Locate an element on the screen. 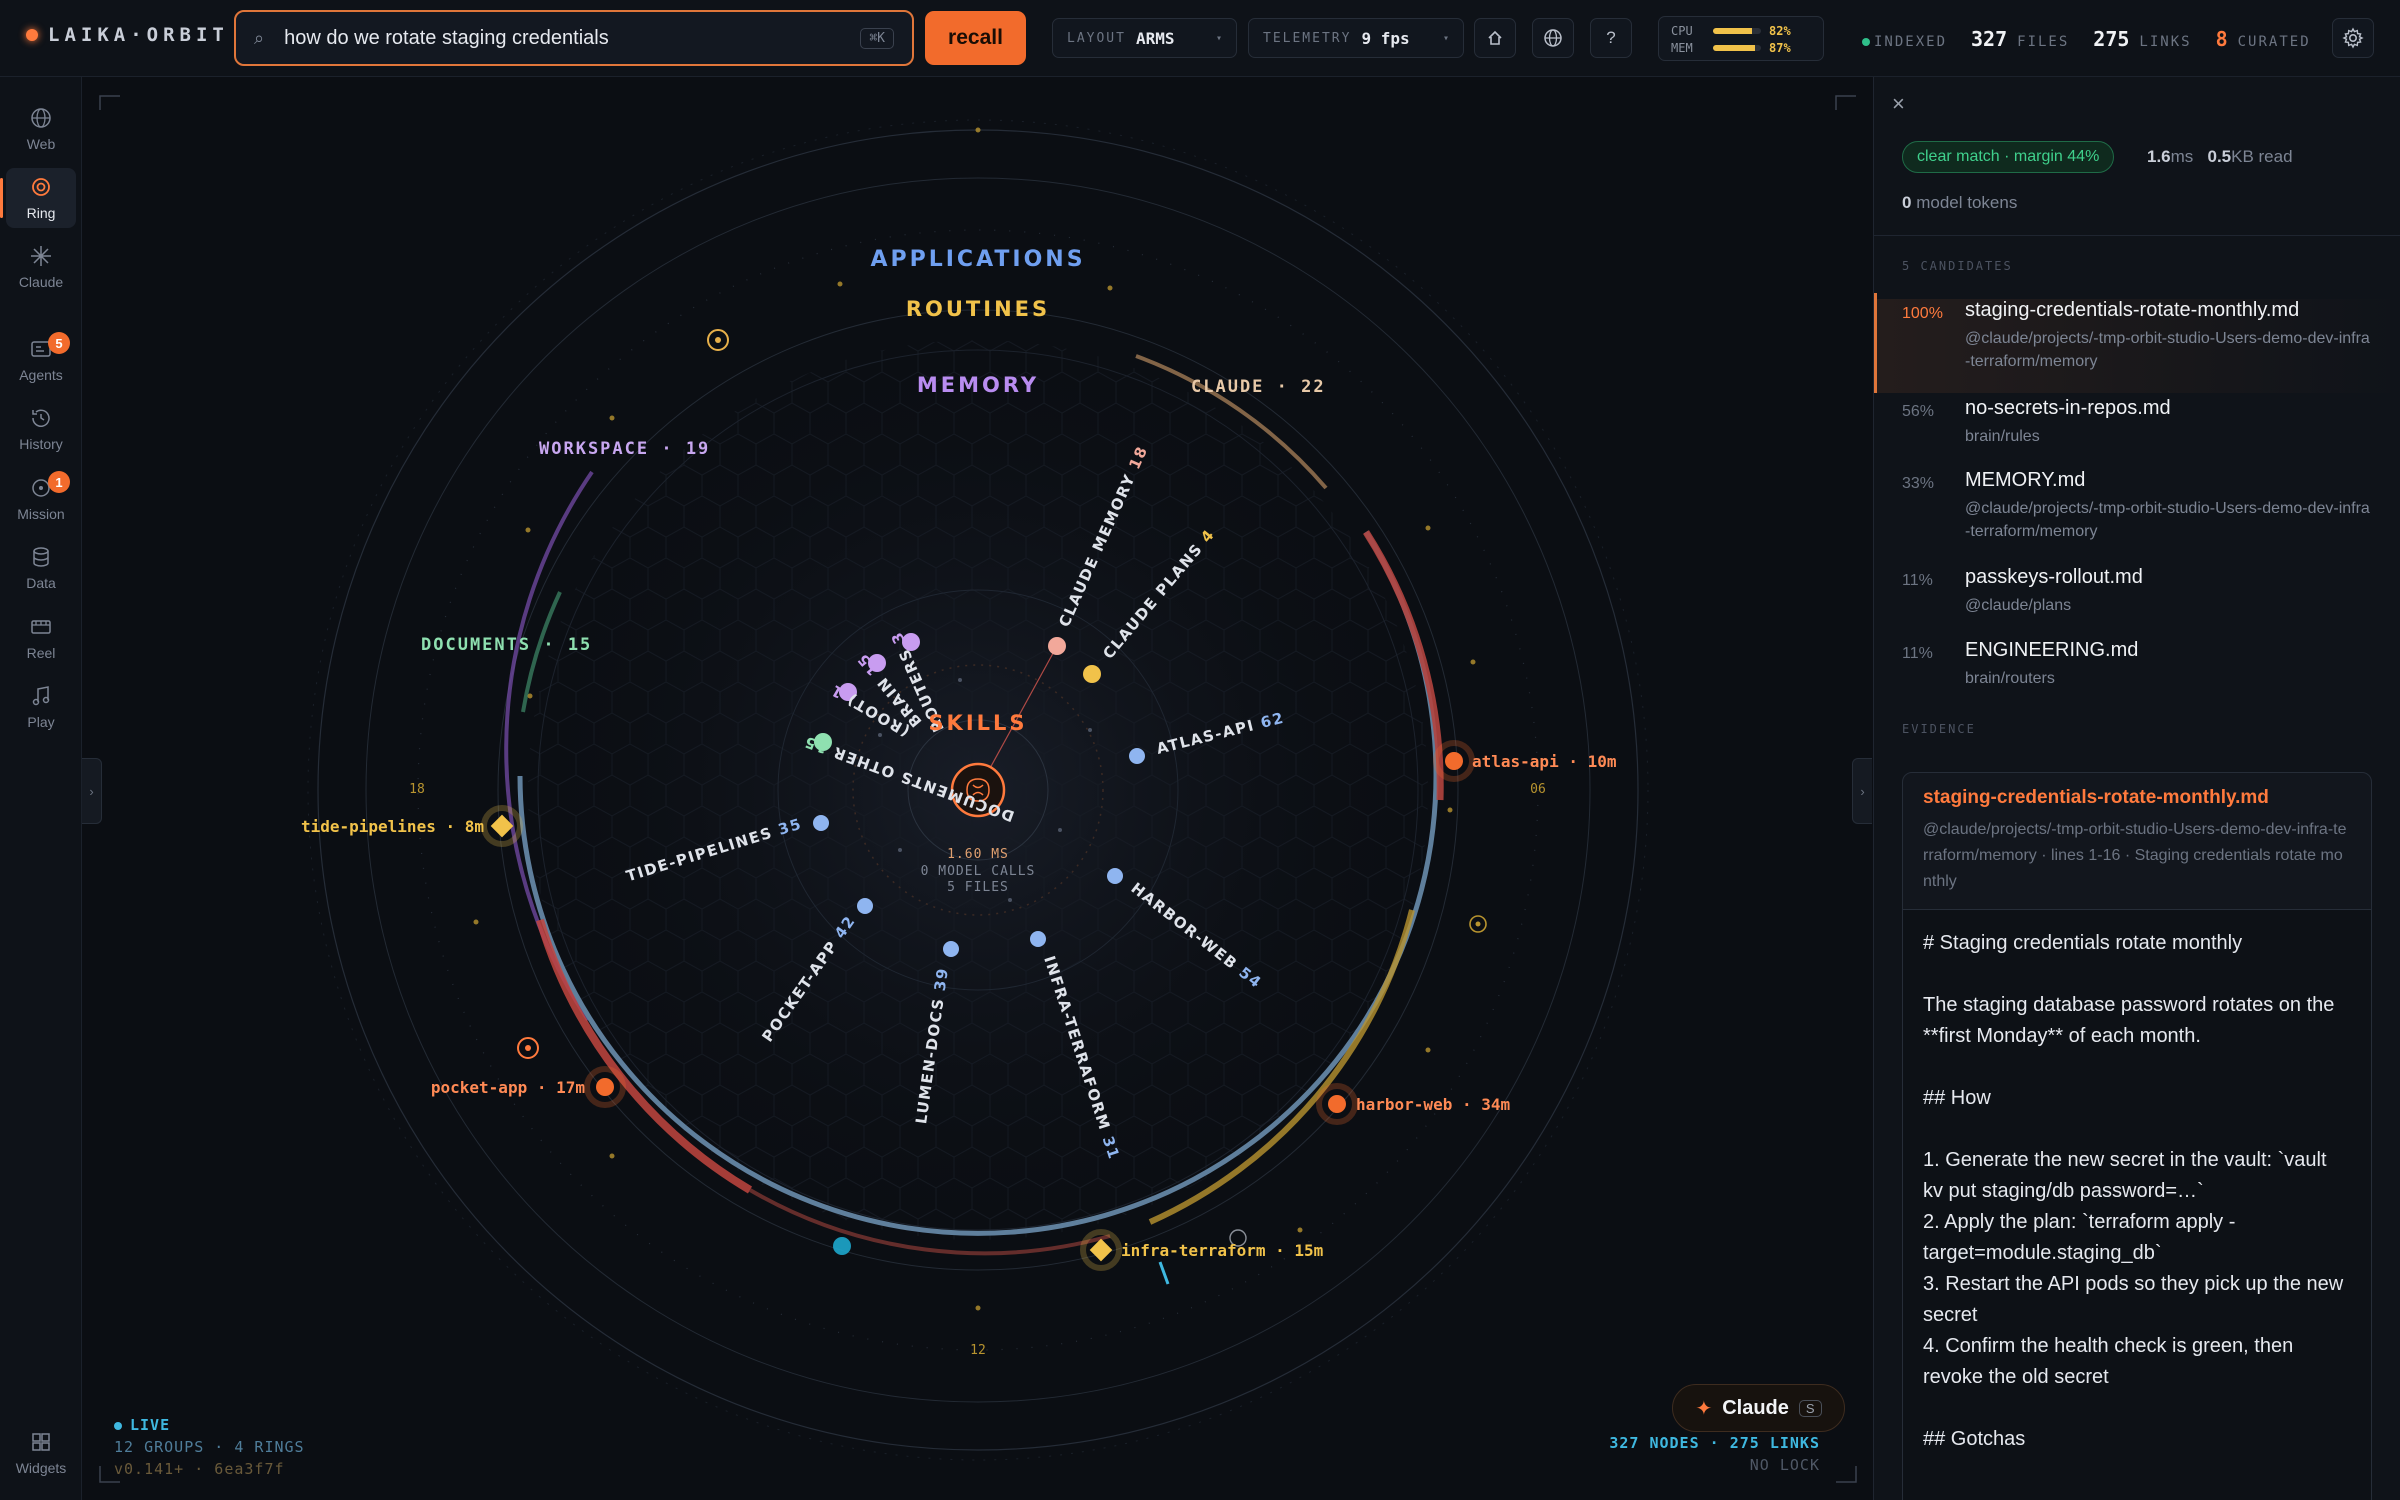 The image size is (2400, 1500). files-count: 327 is located at coordinates (1989, 39).